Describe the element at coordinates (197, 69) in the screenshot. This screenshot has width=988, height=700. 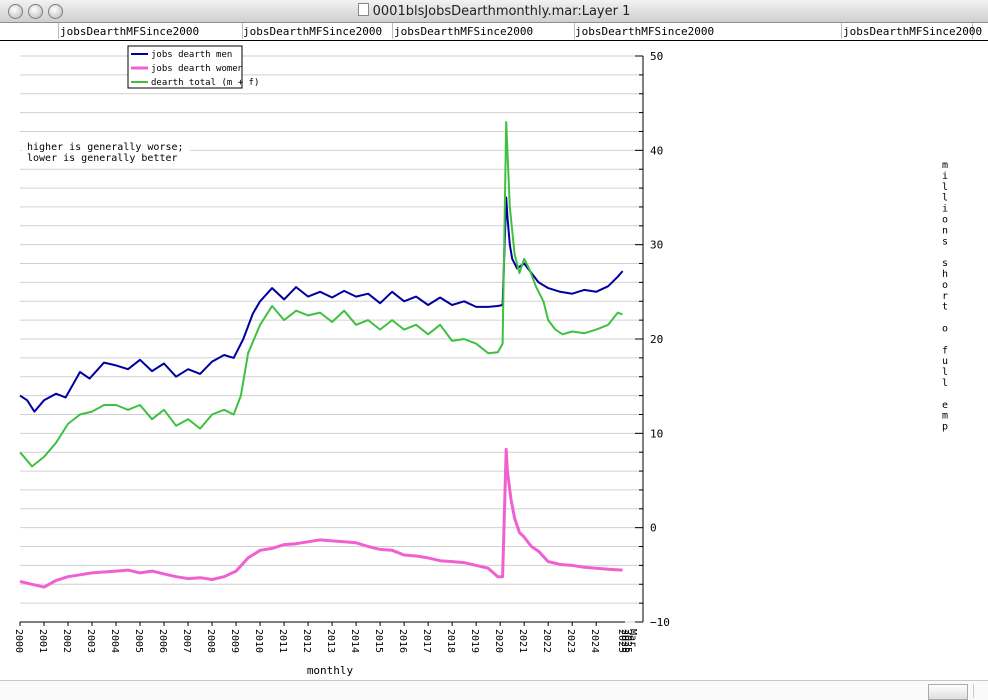
I see `legend-label: jobs dearth women` at that location.